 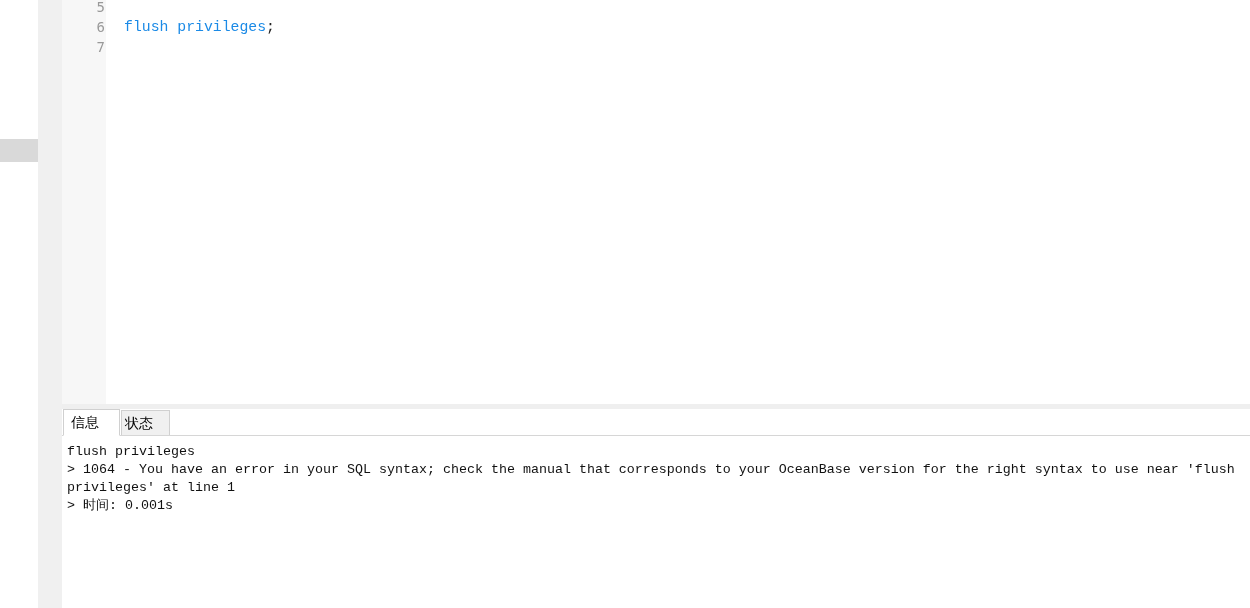 What do you see at coordinates (19, 150) in the screenshot?
I see `scrollbar-thumb` at bounding box center [19, 150].